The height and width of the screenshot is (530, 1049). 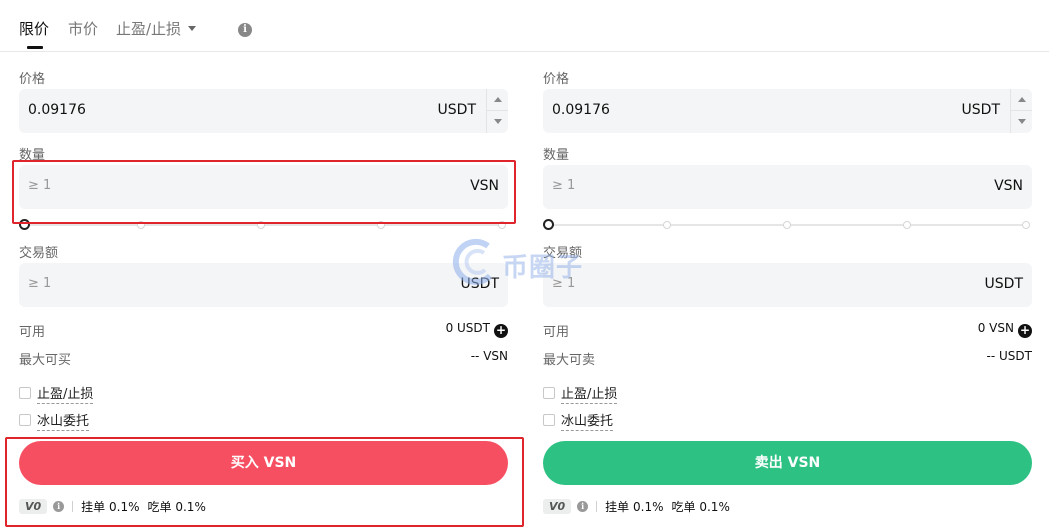 What do you see at coordinates (787, 463) in the screenshot?
I see `sell-button: 卖出 VSN` at bounding box center [787, 463].